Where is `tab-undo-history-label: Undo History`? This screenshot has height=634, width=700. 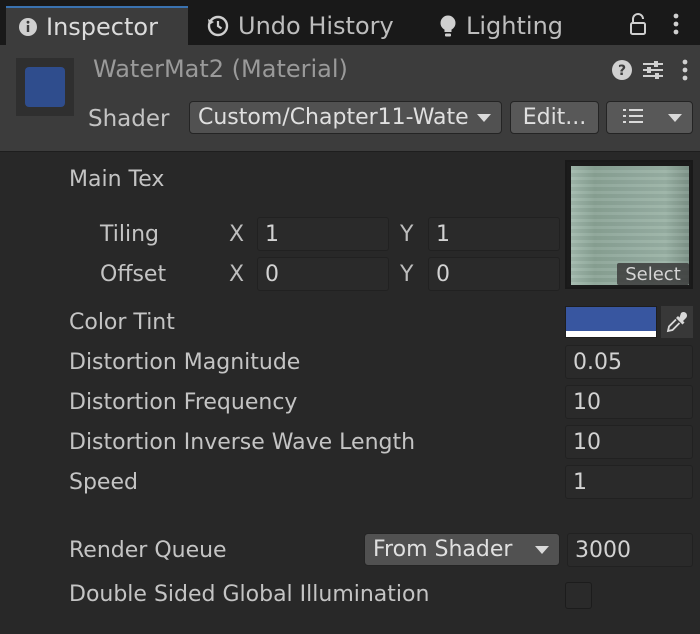 tab-undo-history-label: Undo History is located at coordinates (316, 25).